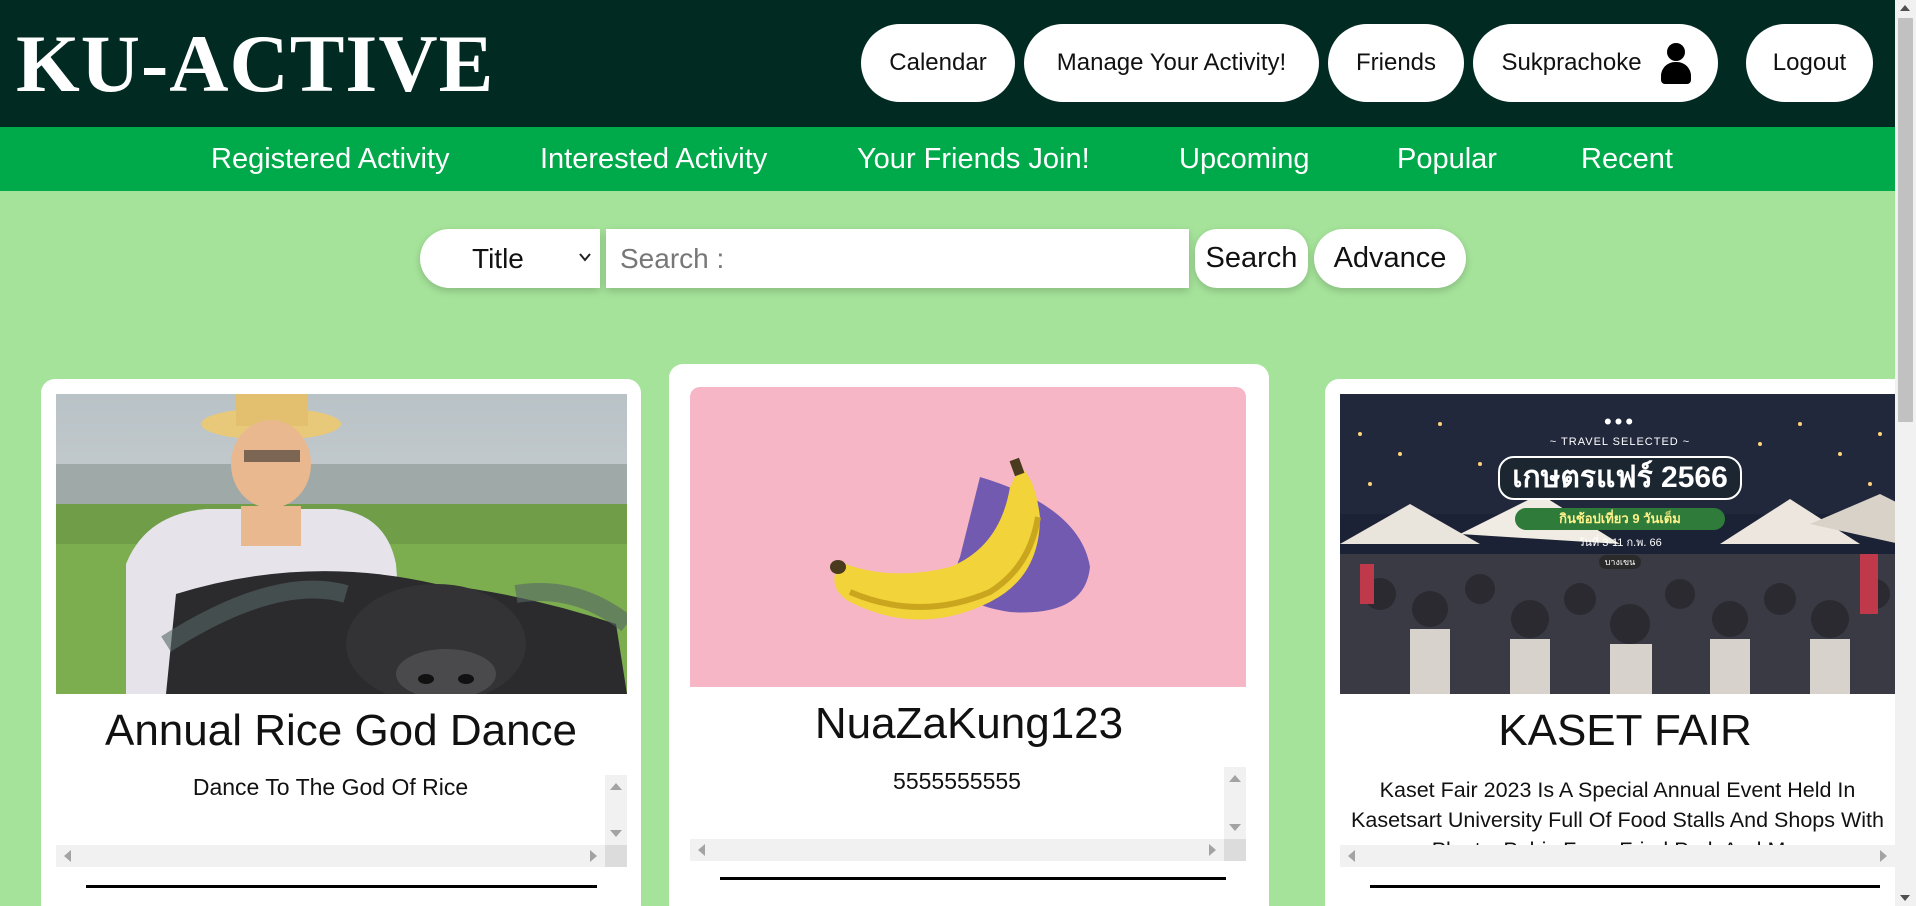  What do you see at coordinates (968, 537) in the screenshot?
I see `banana-photo` at bounding box center [968, 537].